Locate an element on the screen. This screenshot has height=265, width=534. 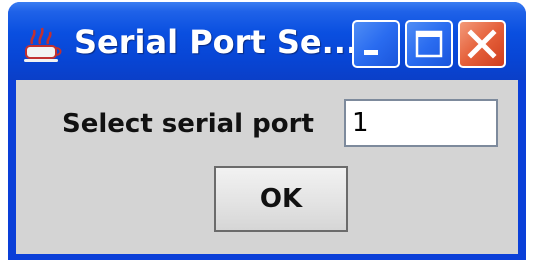
close-icon is located at coordinates (482, 44).